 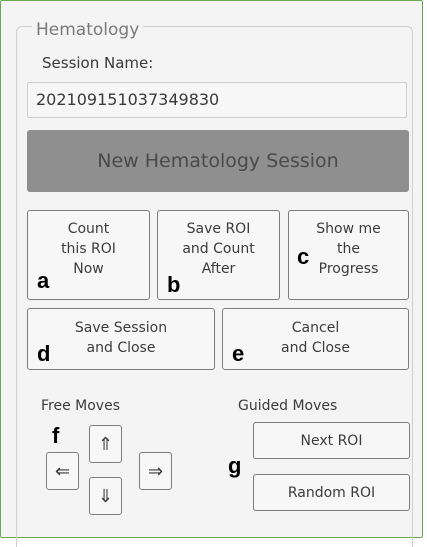 I want to click on cancel-and-close-button: Cancel and Close, so click(x=315, y=339).